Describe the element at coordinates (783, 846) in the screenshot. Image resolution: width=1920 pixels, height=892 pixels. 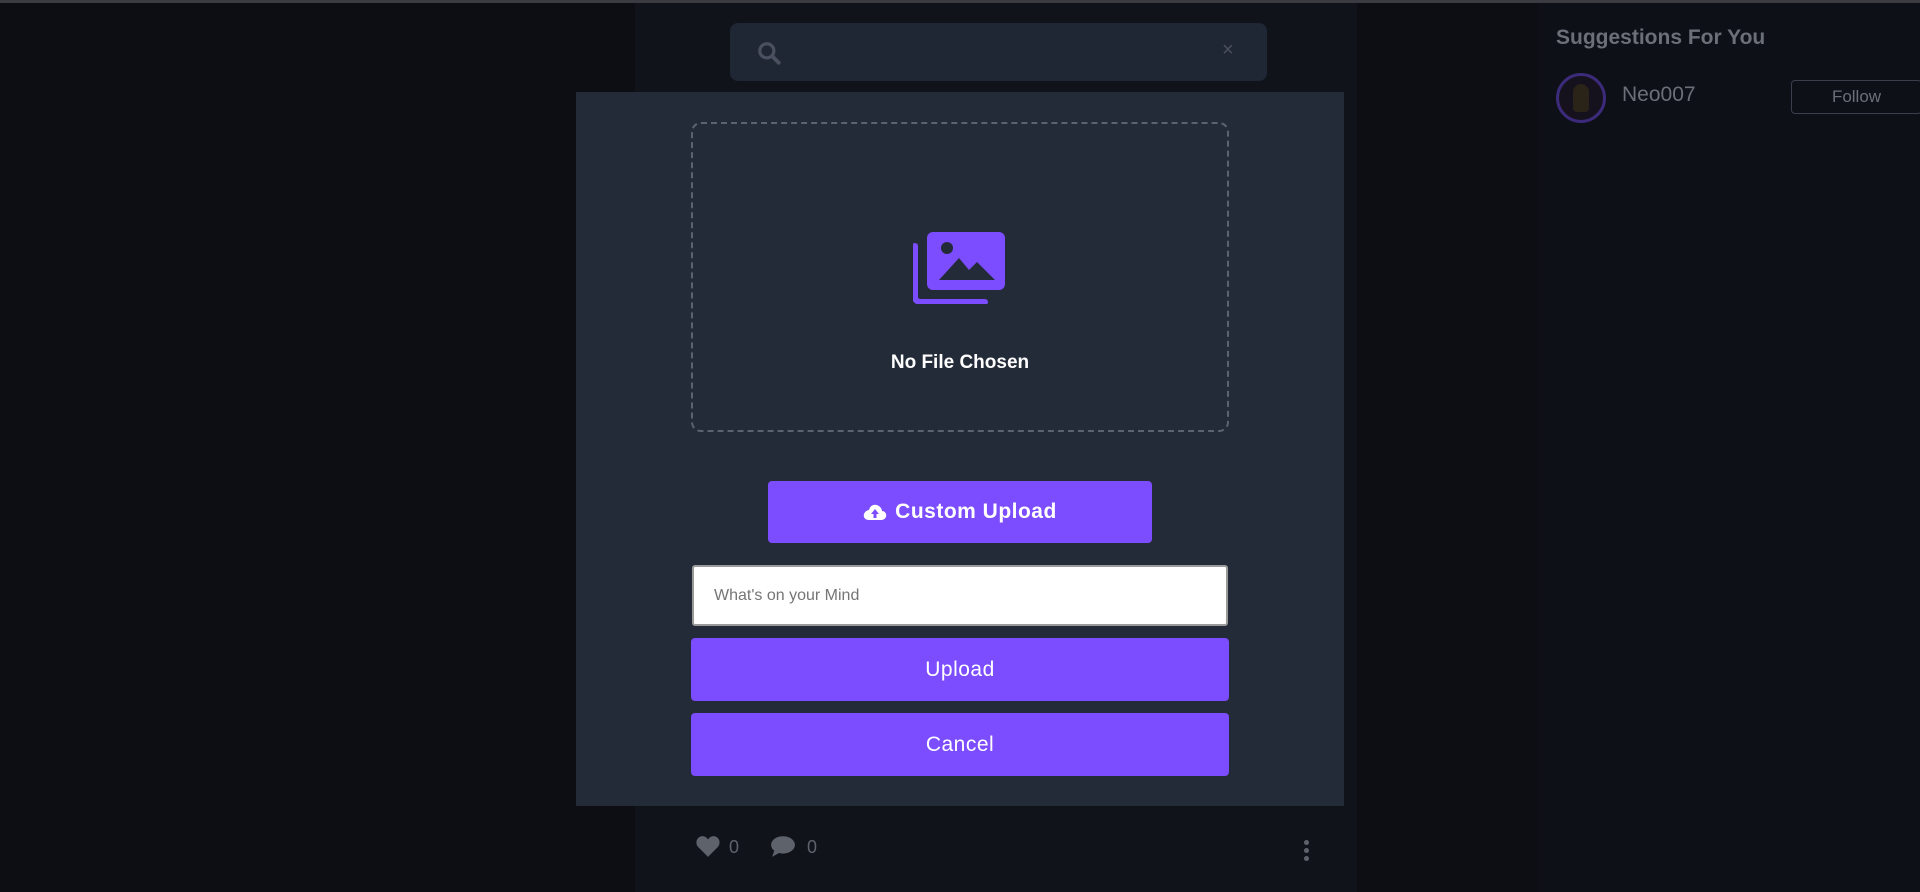
I see `comment-icon` at that location.